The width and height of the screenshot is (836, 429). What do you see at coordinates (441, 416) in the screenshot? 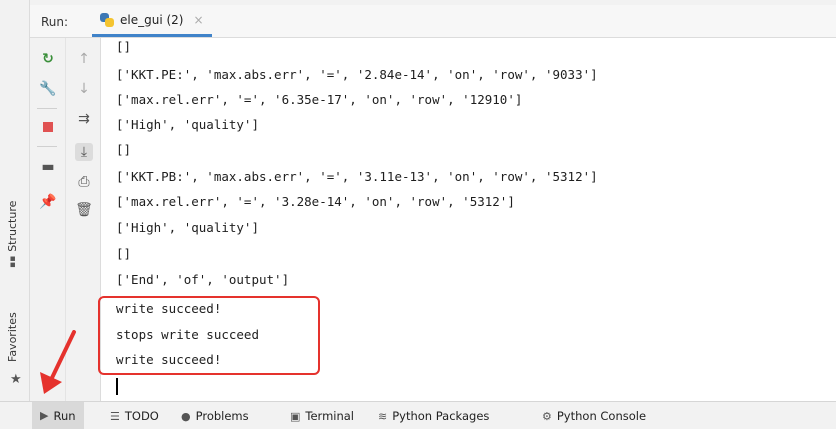
I see `bottom-tab-python-packages-label: Python Packages` at bounding box center [441, 416].